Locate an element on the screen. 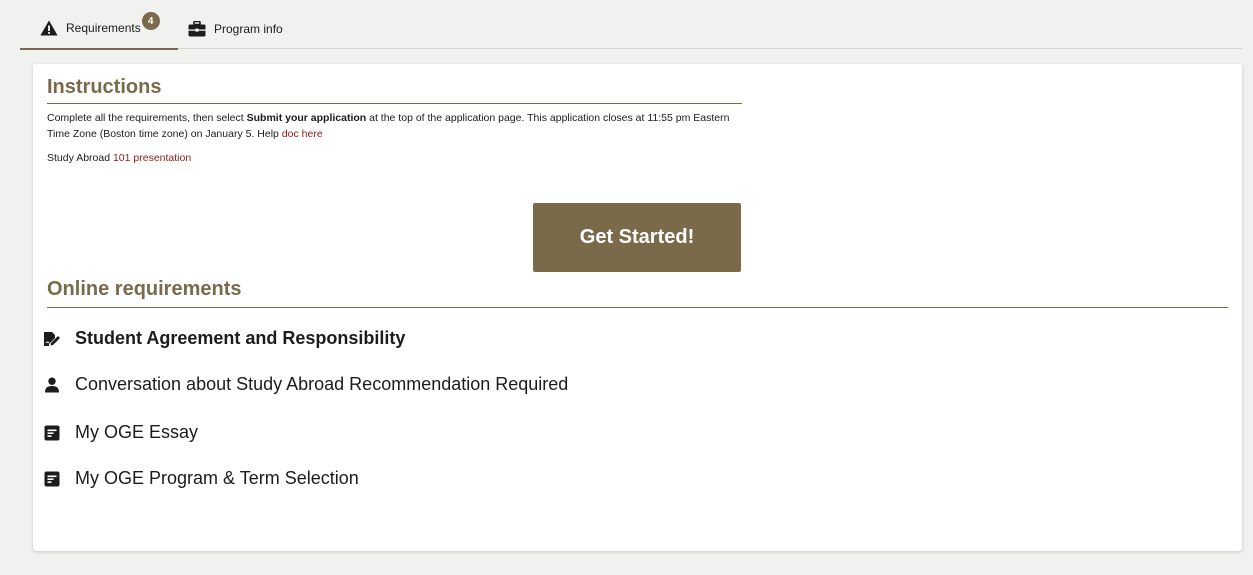 The height and width of the screenshot is (575, 1253). tab-program-info: Program info is located at coordinates (235, 28).